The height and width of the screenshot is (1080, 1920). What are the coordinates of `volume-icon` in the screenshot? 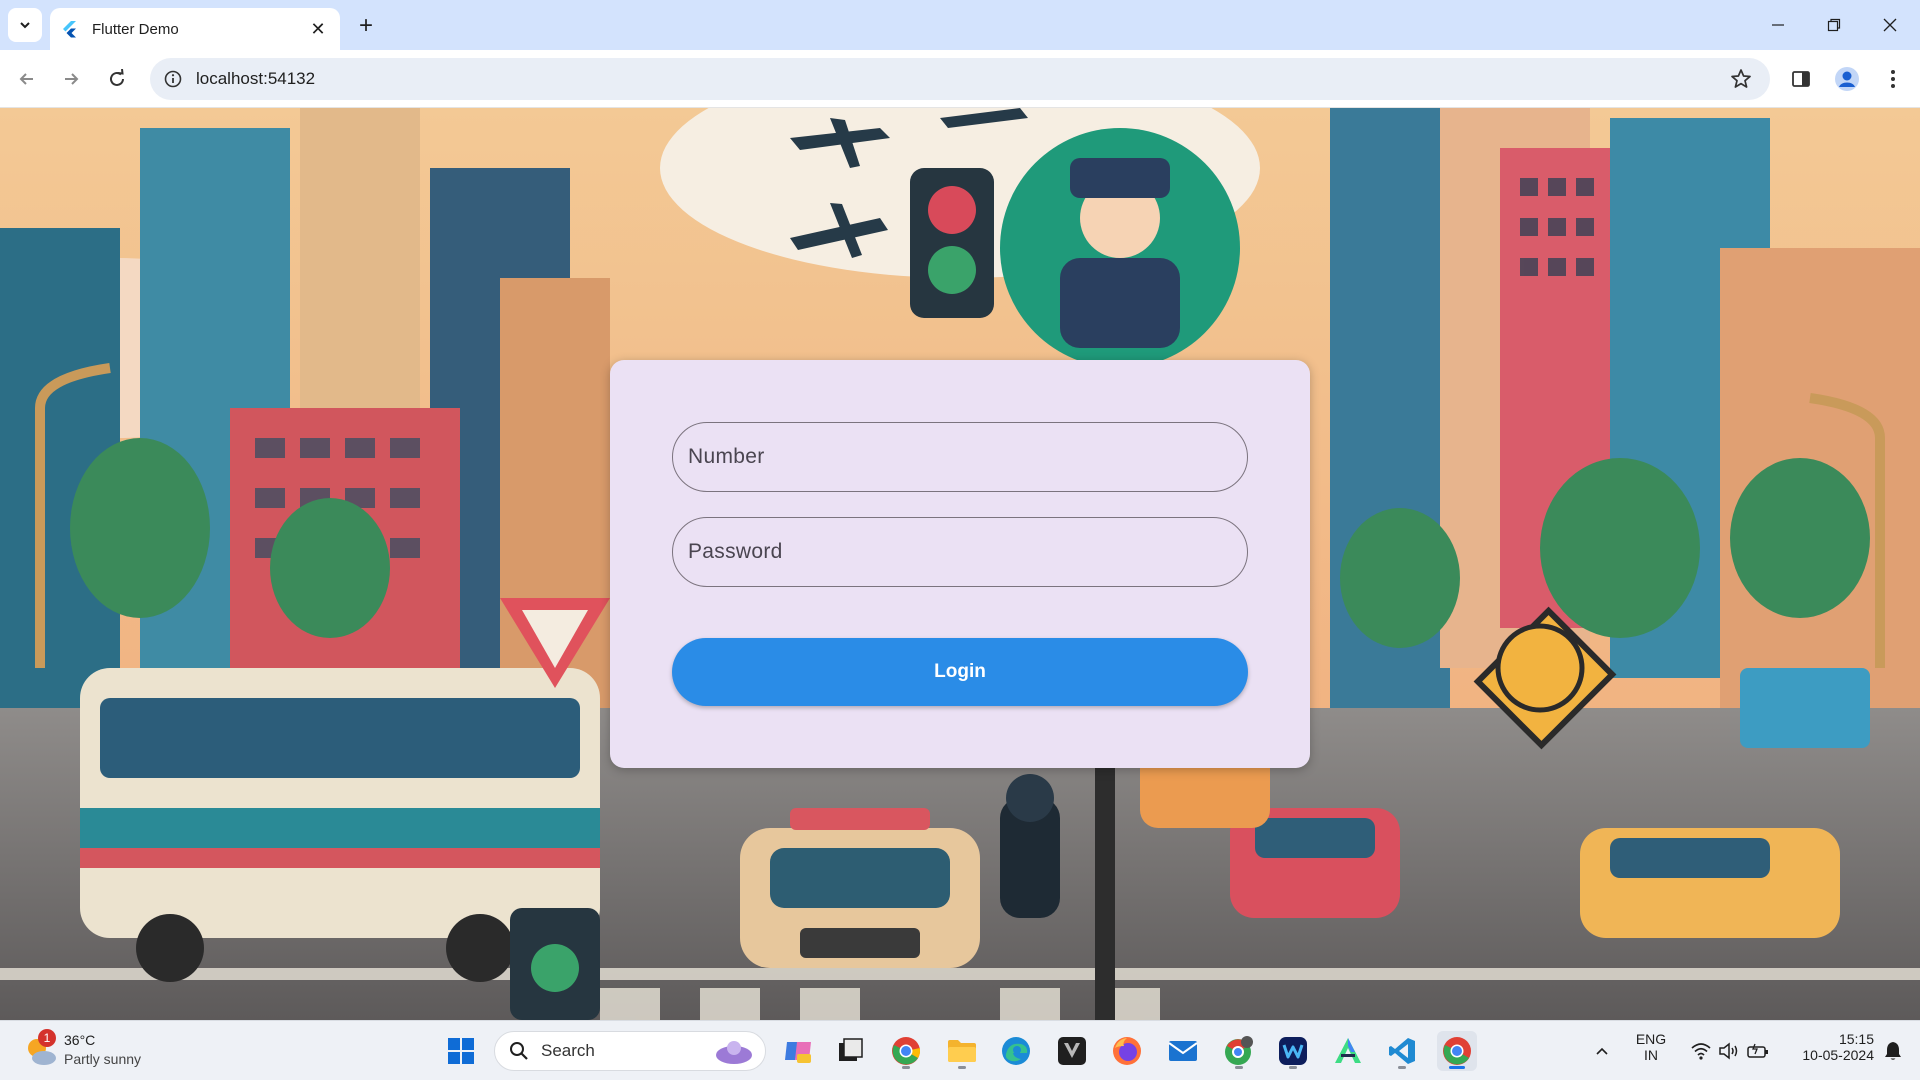 It's located at (1728, 1051).